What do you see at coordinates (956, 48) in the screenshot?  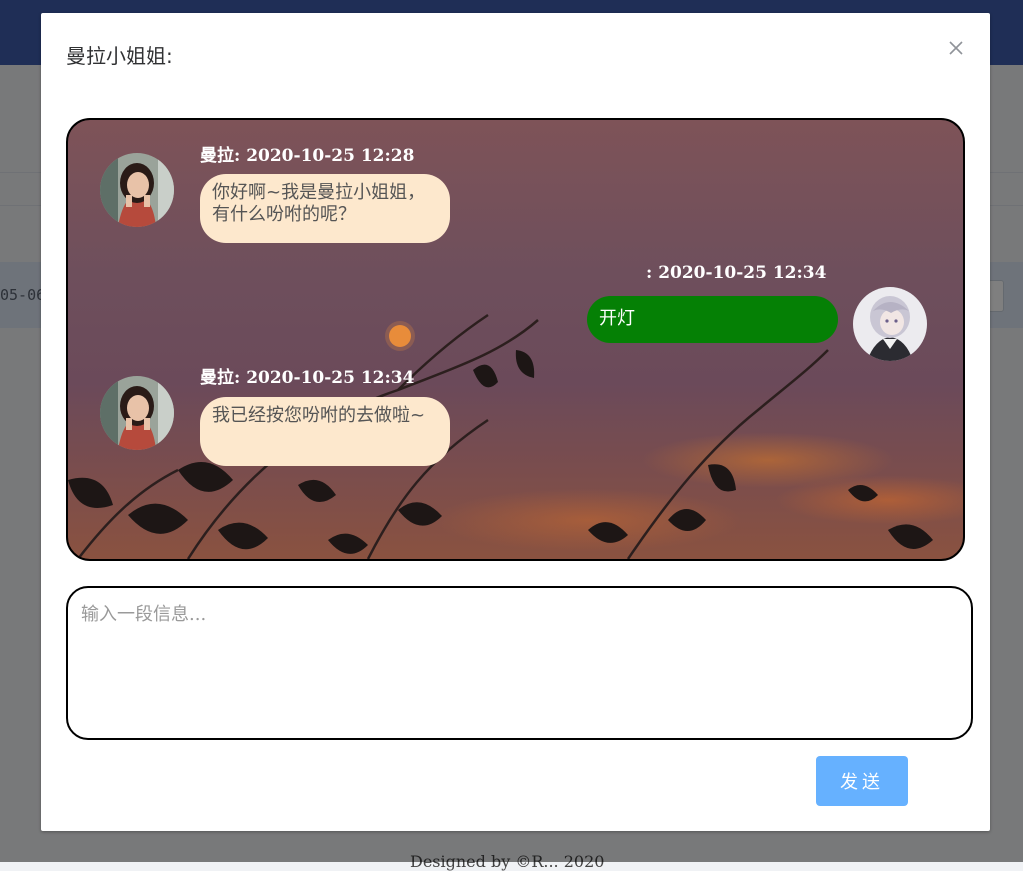 I see `close-icon` at bounding box center [956, 48].